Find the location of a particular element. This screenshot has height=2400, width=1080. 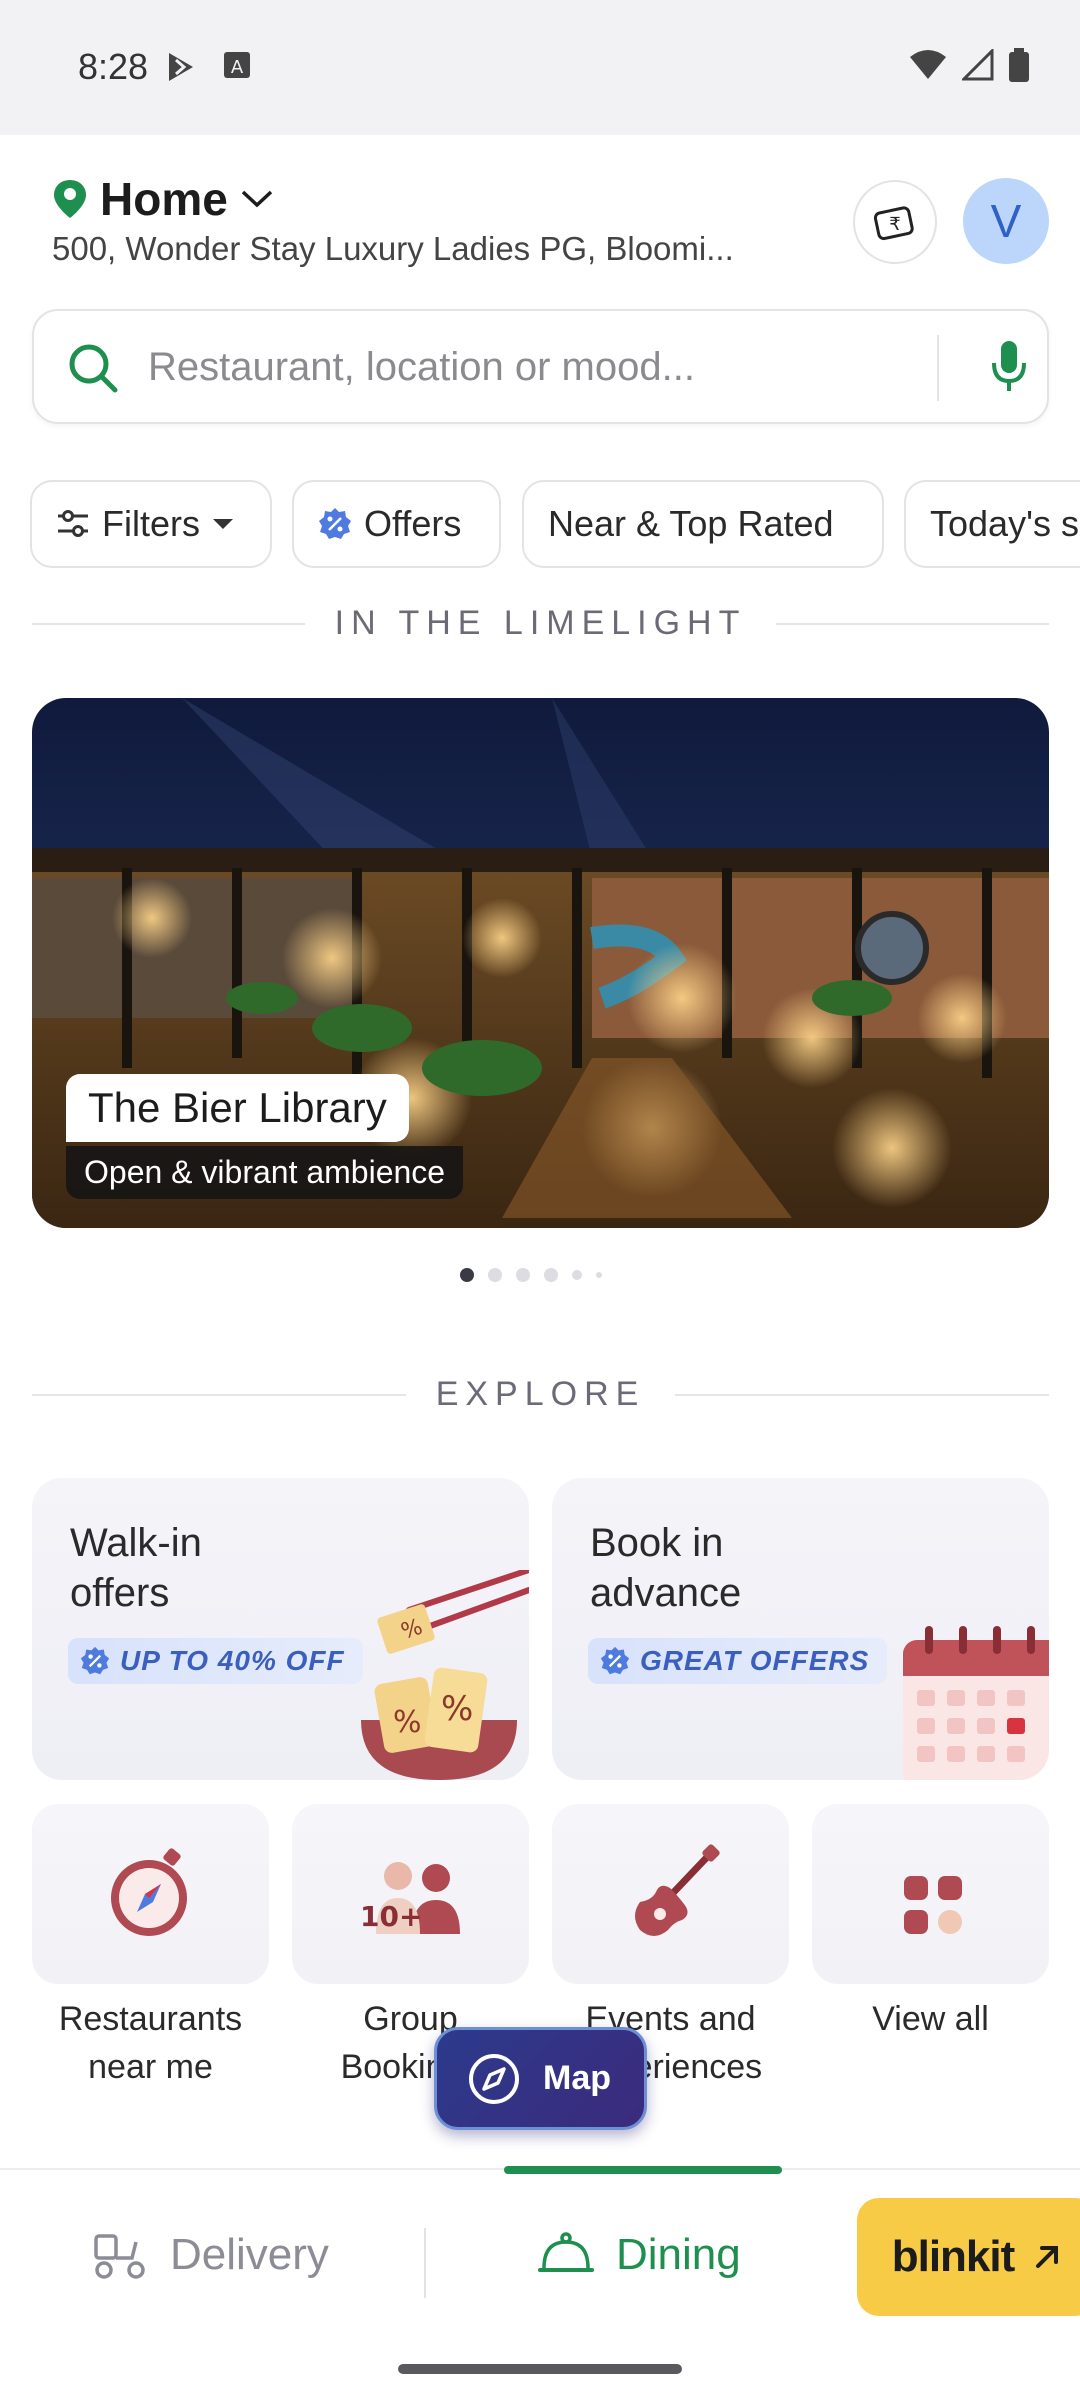

nav-dining: Dining is located at coordinates (639, 2255).